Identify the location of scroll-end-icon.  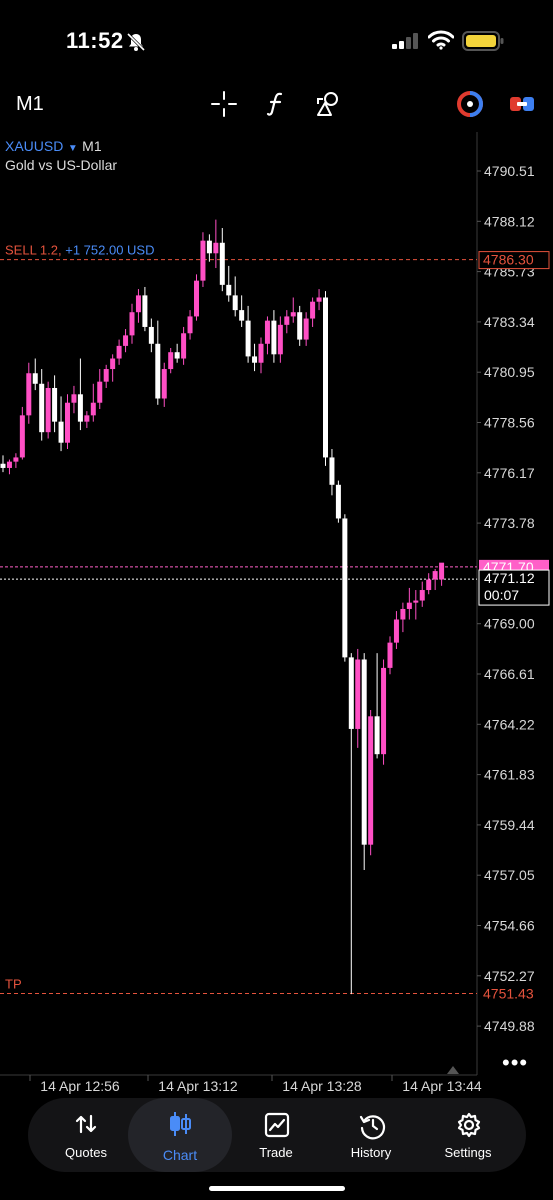
(453, 1070).